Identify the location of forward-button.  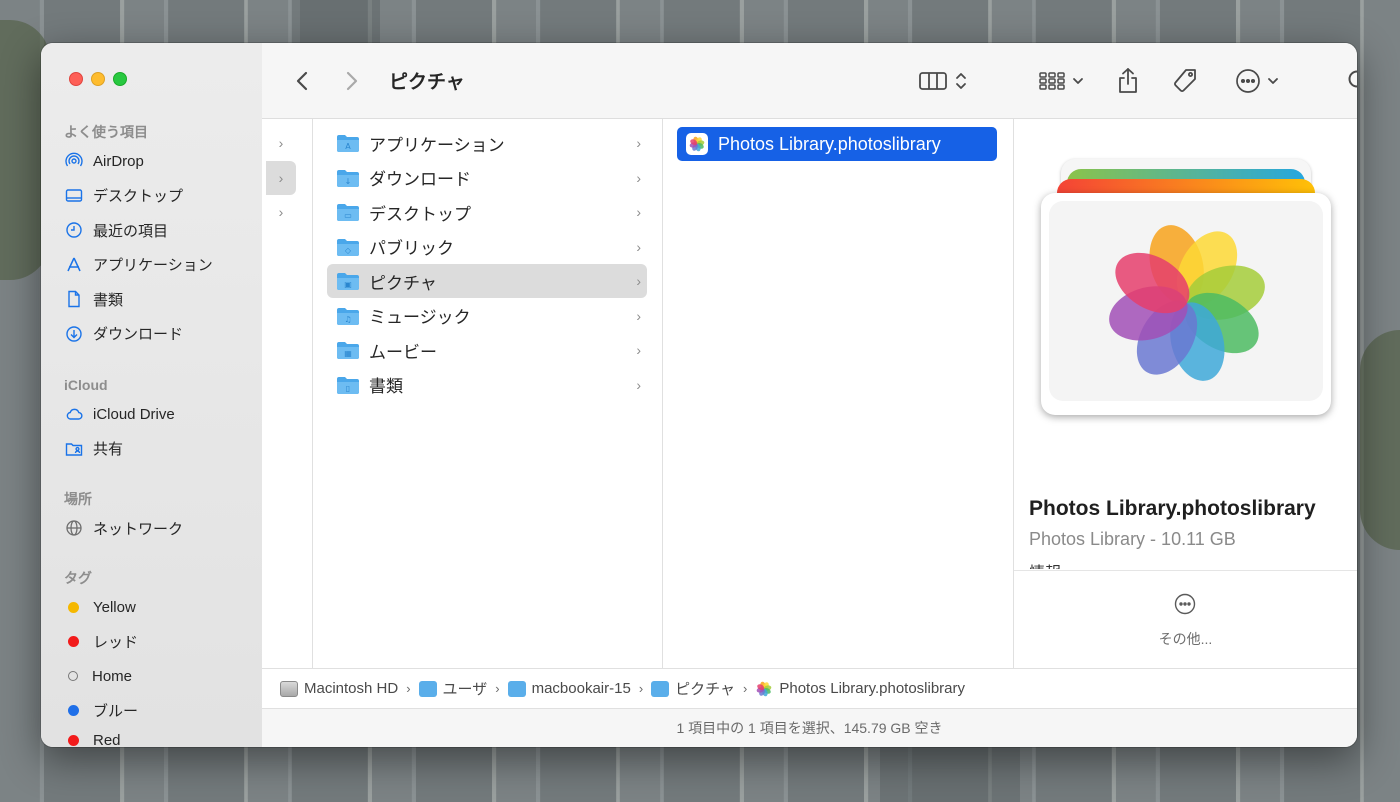
(352, 81).